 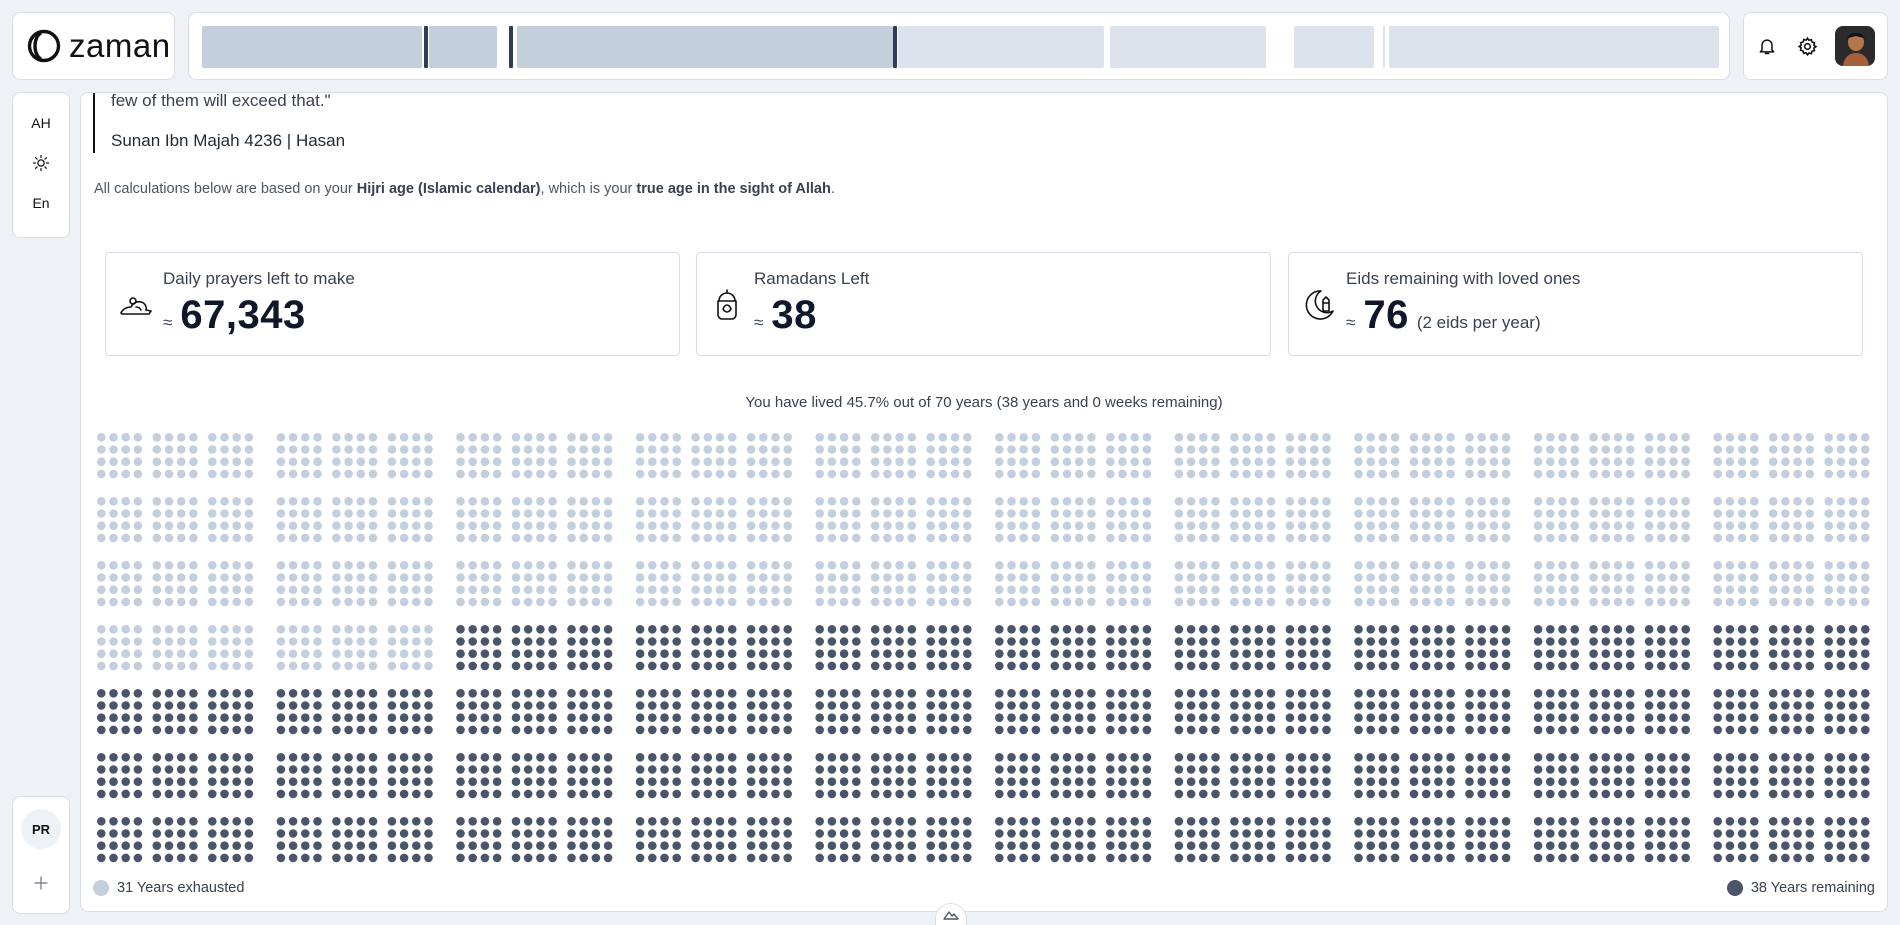 What do you see at coordinates (93, 46) in the screenshot?
I see `logo-card: zaman` at bounding box center [93, 46].